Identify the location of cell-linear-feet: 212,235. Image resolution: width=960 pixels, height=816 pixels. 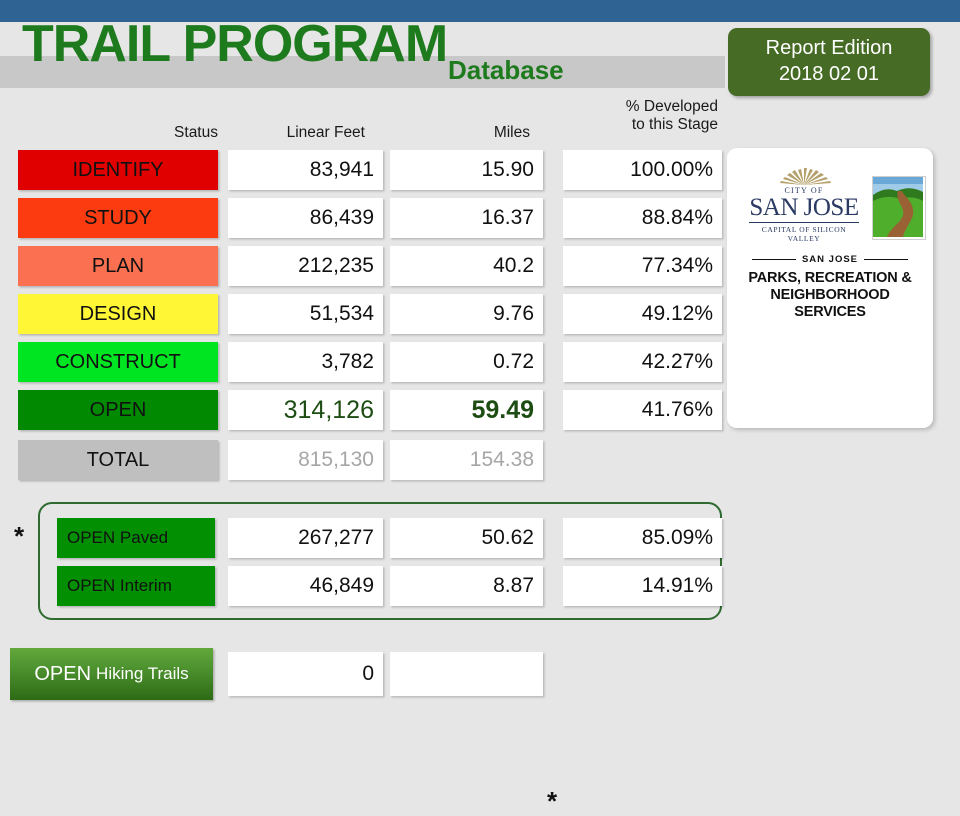
(305, 266).